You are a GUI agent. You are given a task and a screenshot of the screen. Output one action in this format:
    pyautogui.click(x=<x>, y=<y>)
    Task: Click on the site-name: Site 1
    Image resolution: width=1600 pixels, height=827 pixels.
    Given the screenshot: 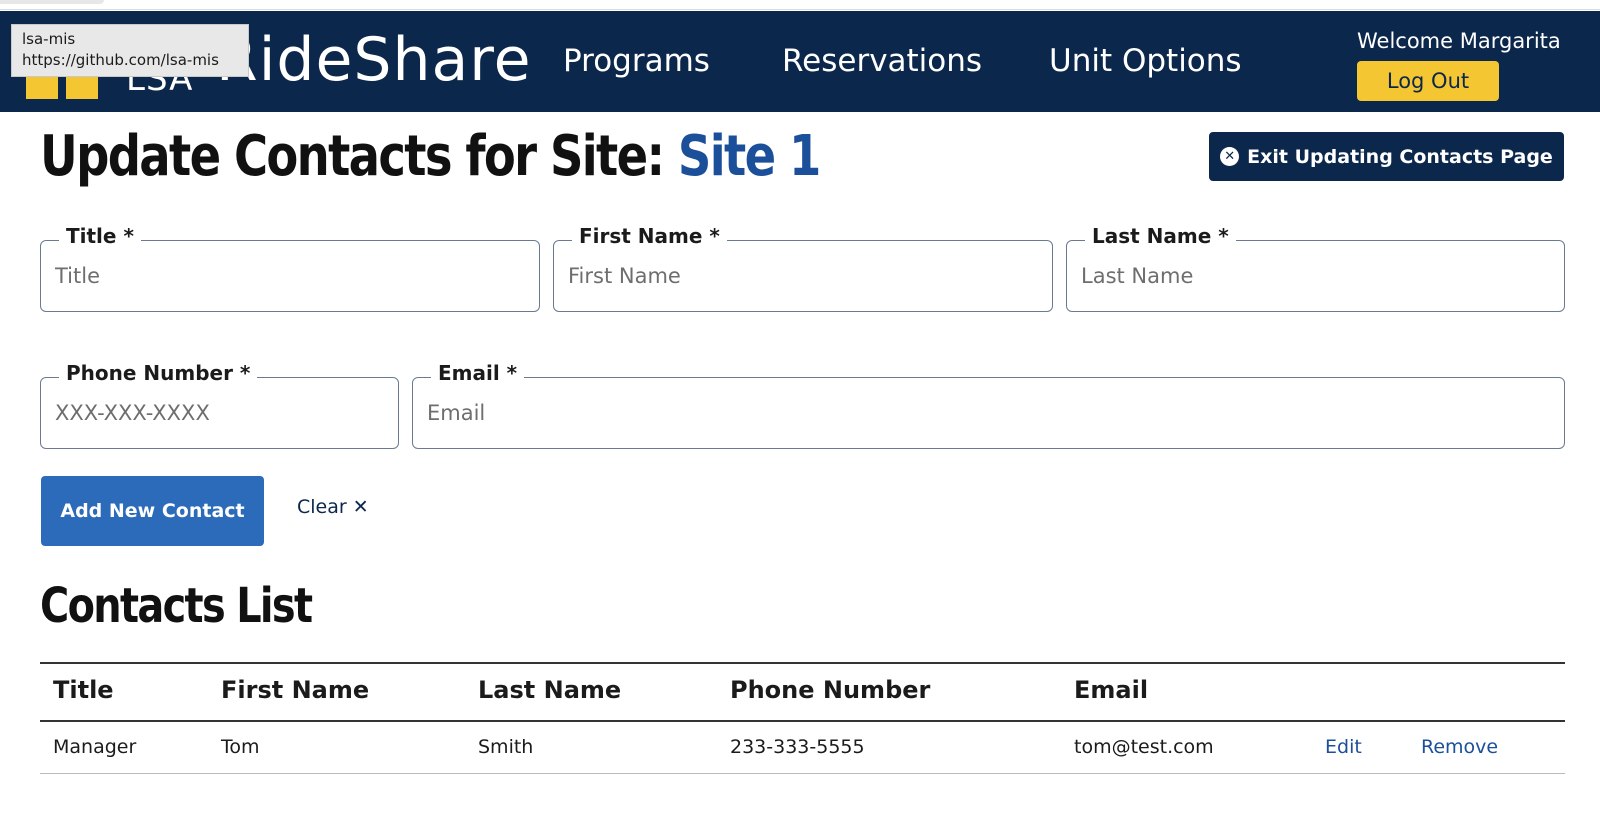 What is the action you would take?
    pyautogui.click(x=749, y=156)
    